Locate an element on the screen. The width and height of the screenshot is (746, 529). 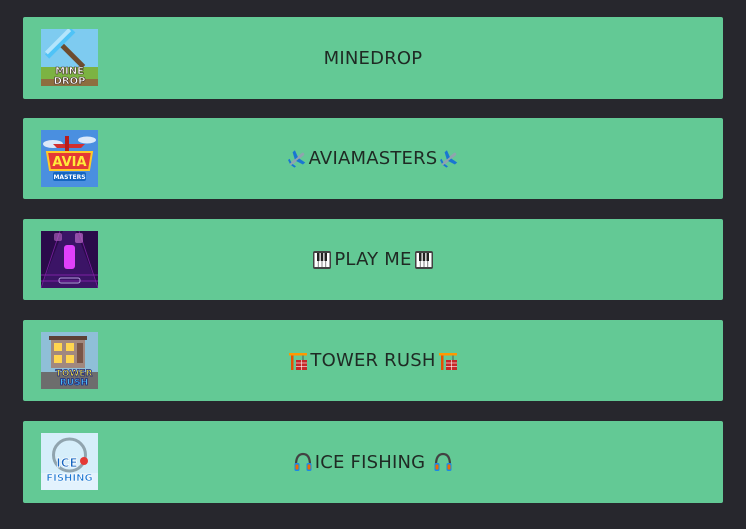
game-card-aviamasters: AVIA MASTERS AVIAMASTERS is located at coordinates (373, 158).